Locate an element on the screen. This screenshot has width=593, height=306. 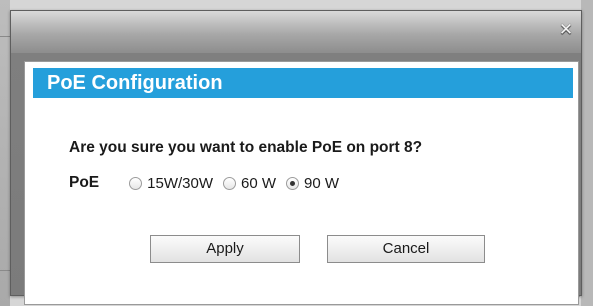
radio-15w-30w: 15W/30W is located at coordinates (171, 183).